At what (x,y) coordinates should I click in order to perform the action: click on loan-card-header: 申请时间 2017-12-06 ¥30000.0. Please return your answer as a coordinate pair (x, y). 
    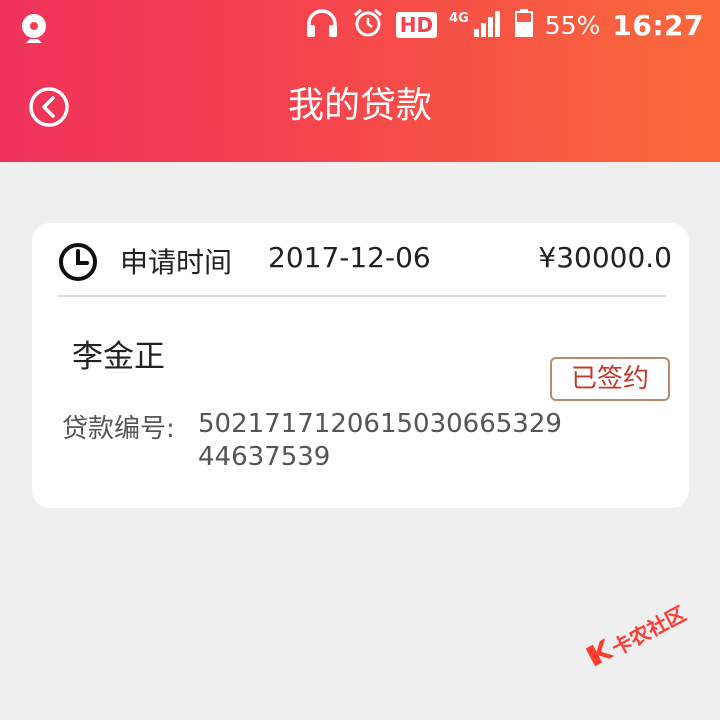
    Looking at the image, I should click on (365, 260).